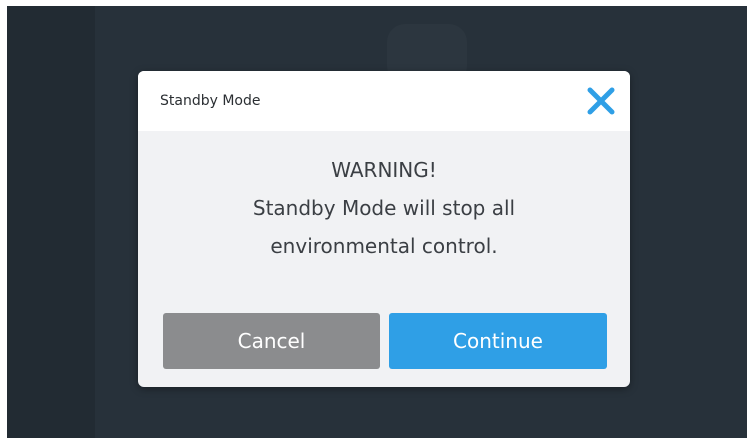 The height and width of the screenshot is (446, 754). I want to click on dialog-header: Standby Mode, so click(384, 101).